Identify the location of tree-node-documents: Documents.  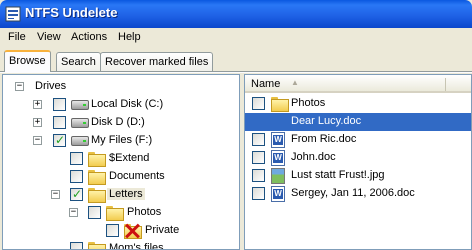
(121, 177).